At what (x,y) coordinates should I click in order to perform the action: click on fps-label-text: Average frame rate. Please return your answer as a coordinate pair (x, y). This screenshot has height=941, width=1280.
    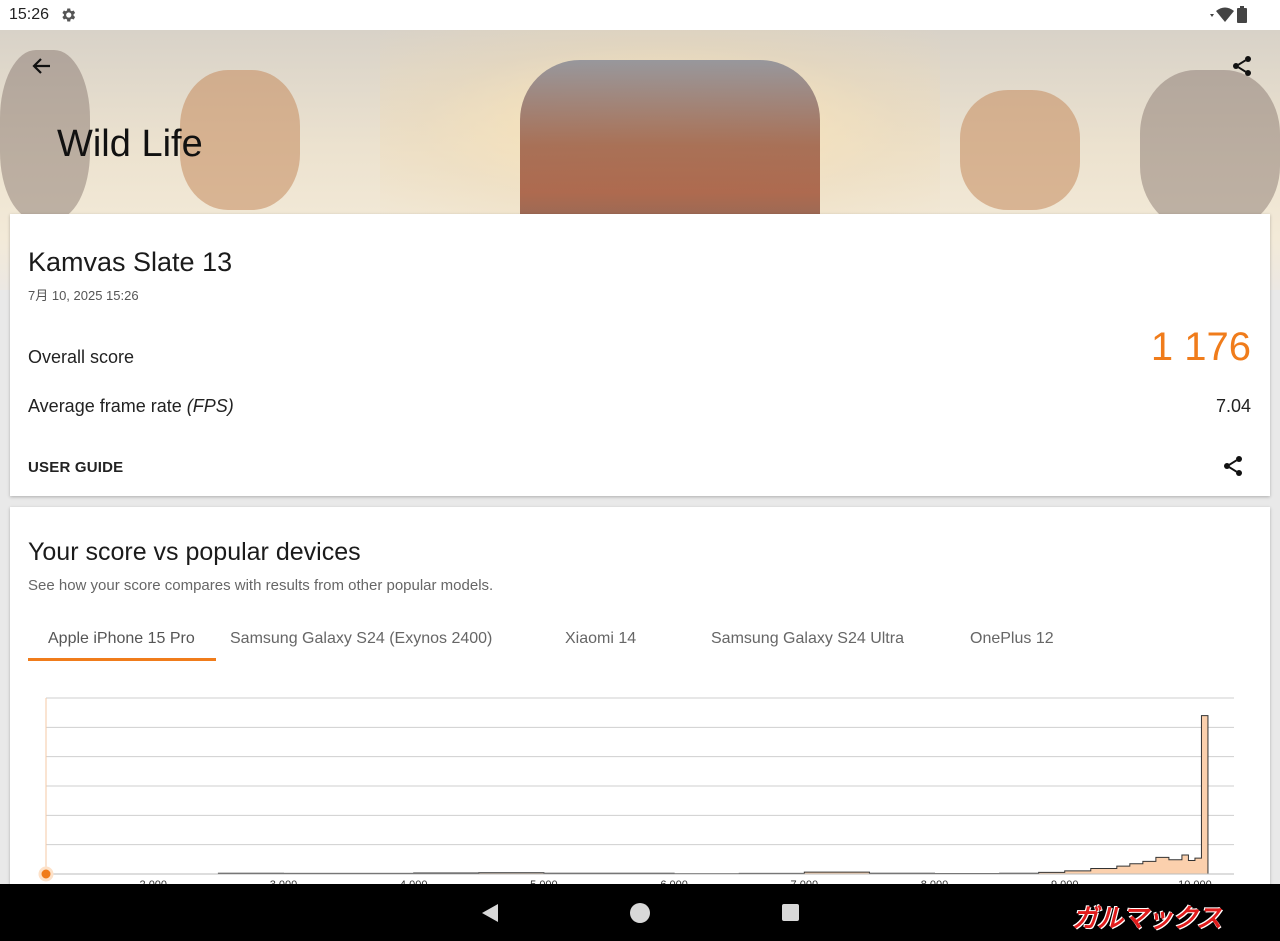
    Looking at the image, I should click on (105, 406).